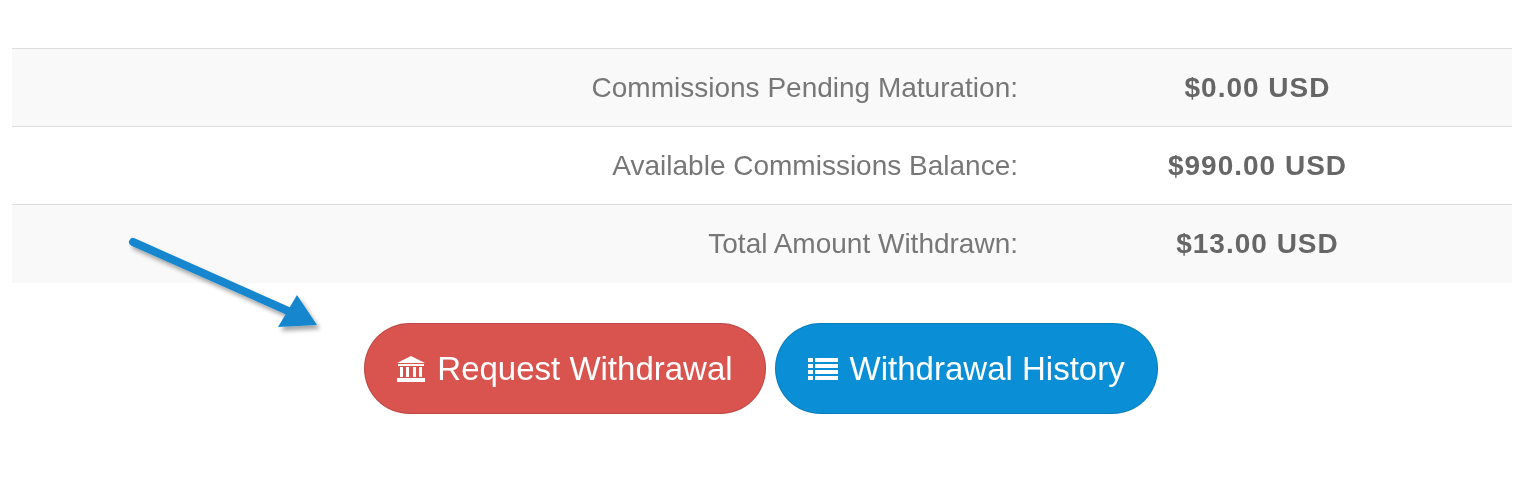 The height and width of the screenshot is (486, 1522). I want to click on amount-value: $990.00 USD, so click(1257, 165).